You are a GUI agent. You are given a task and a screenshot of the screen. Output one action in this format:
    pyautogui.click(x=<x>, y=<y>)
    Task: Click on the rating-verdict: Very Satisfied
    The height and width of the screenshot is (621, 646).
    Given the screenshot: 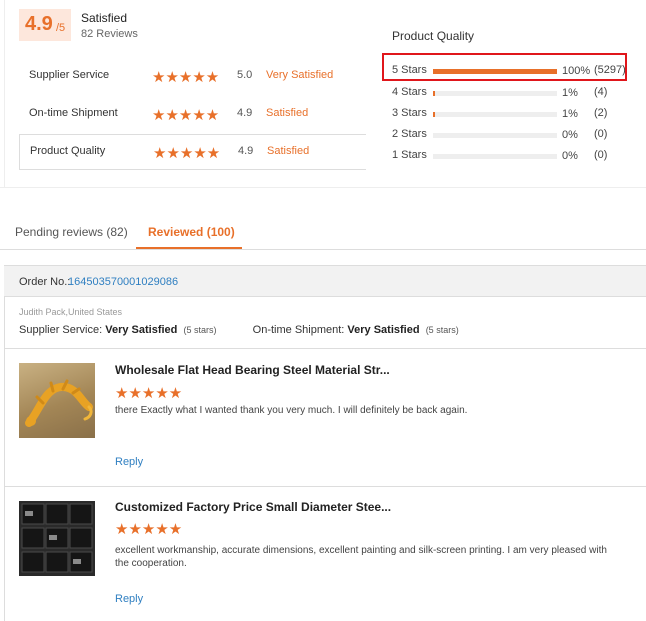 What is the action you would take?
    pyautogui.click(x=300, y=75)
    